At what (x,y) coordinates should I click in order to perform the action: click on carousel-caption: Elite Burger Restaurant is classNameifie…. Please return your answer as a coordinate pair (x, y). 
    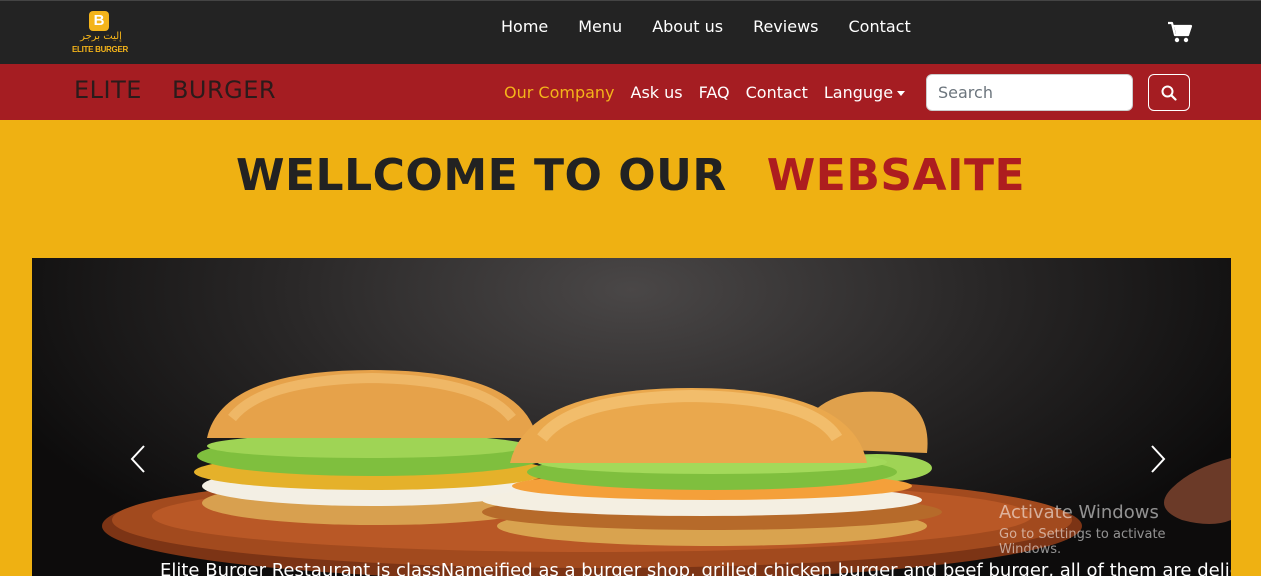
    Looking at the image, I should click on (695, 568).